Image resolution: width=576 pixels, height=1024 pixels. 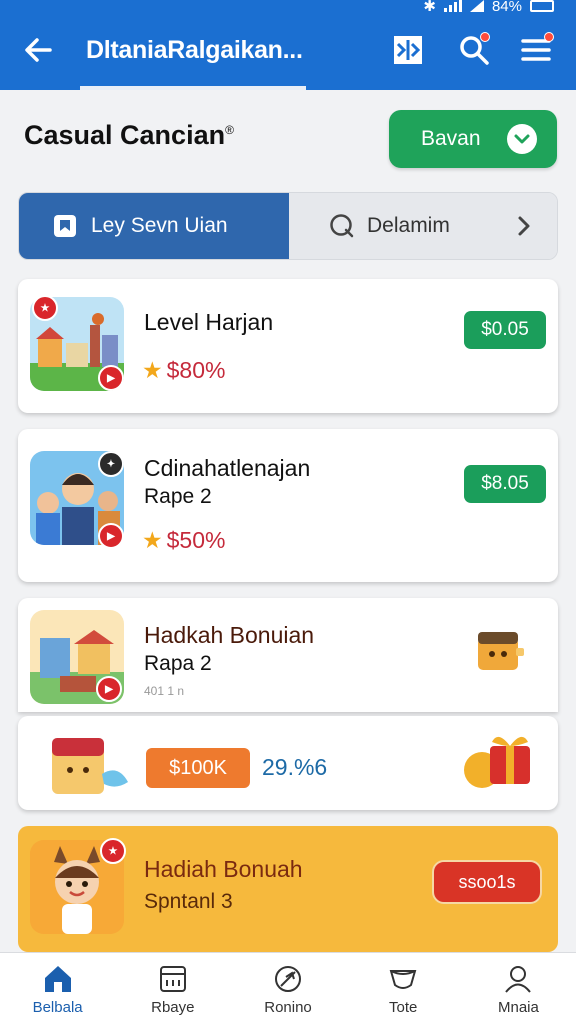 What do you see at coordinates (518, 979) in the screenshot?
I see `profile-icon` at bounding box center [518, 979].